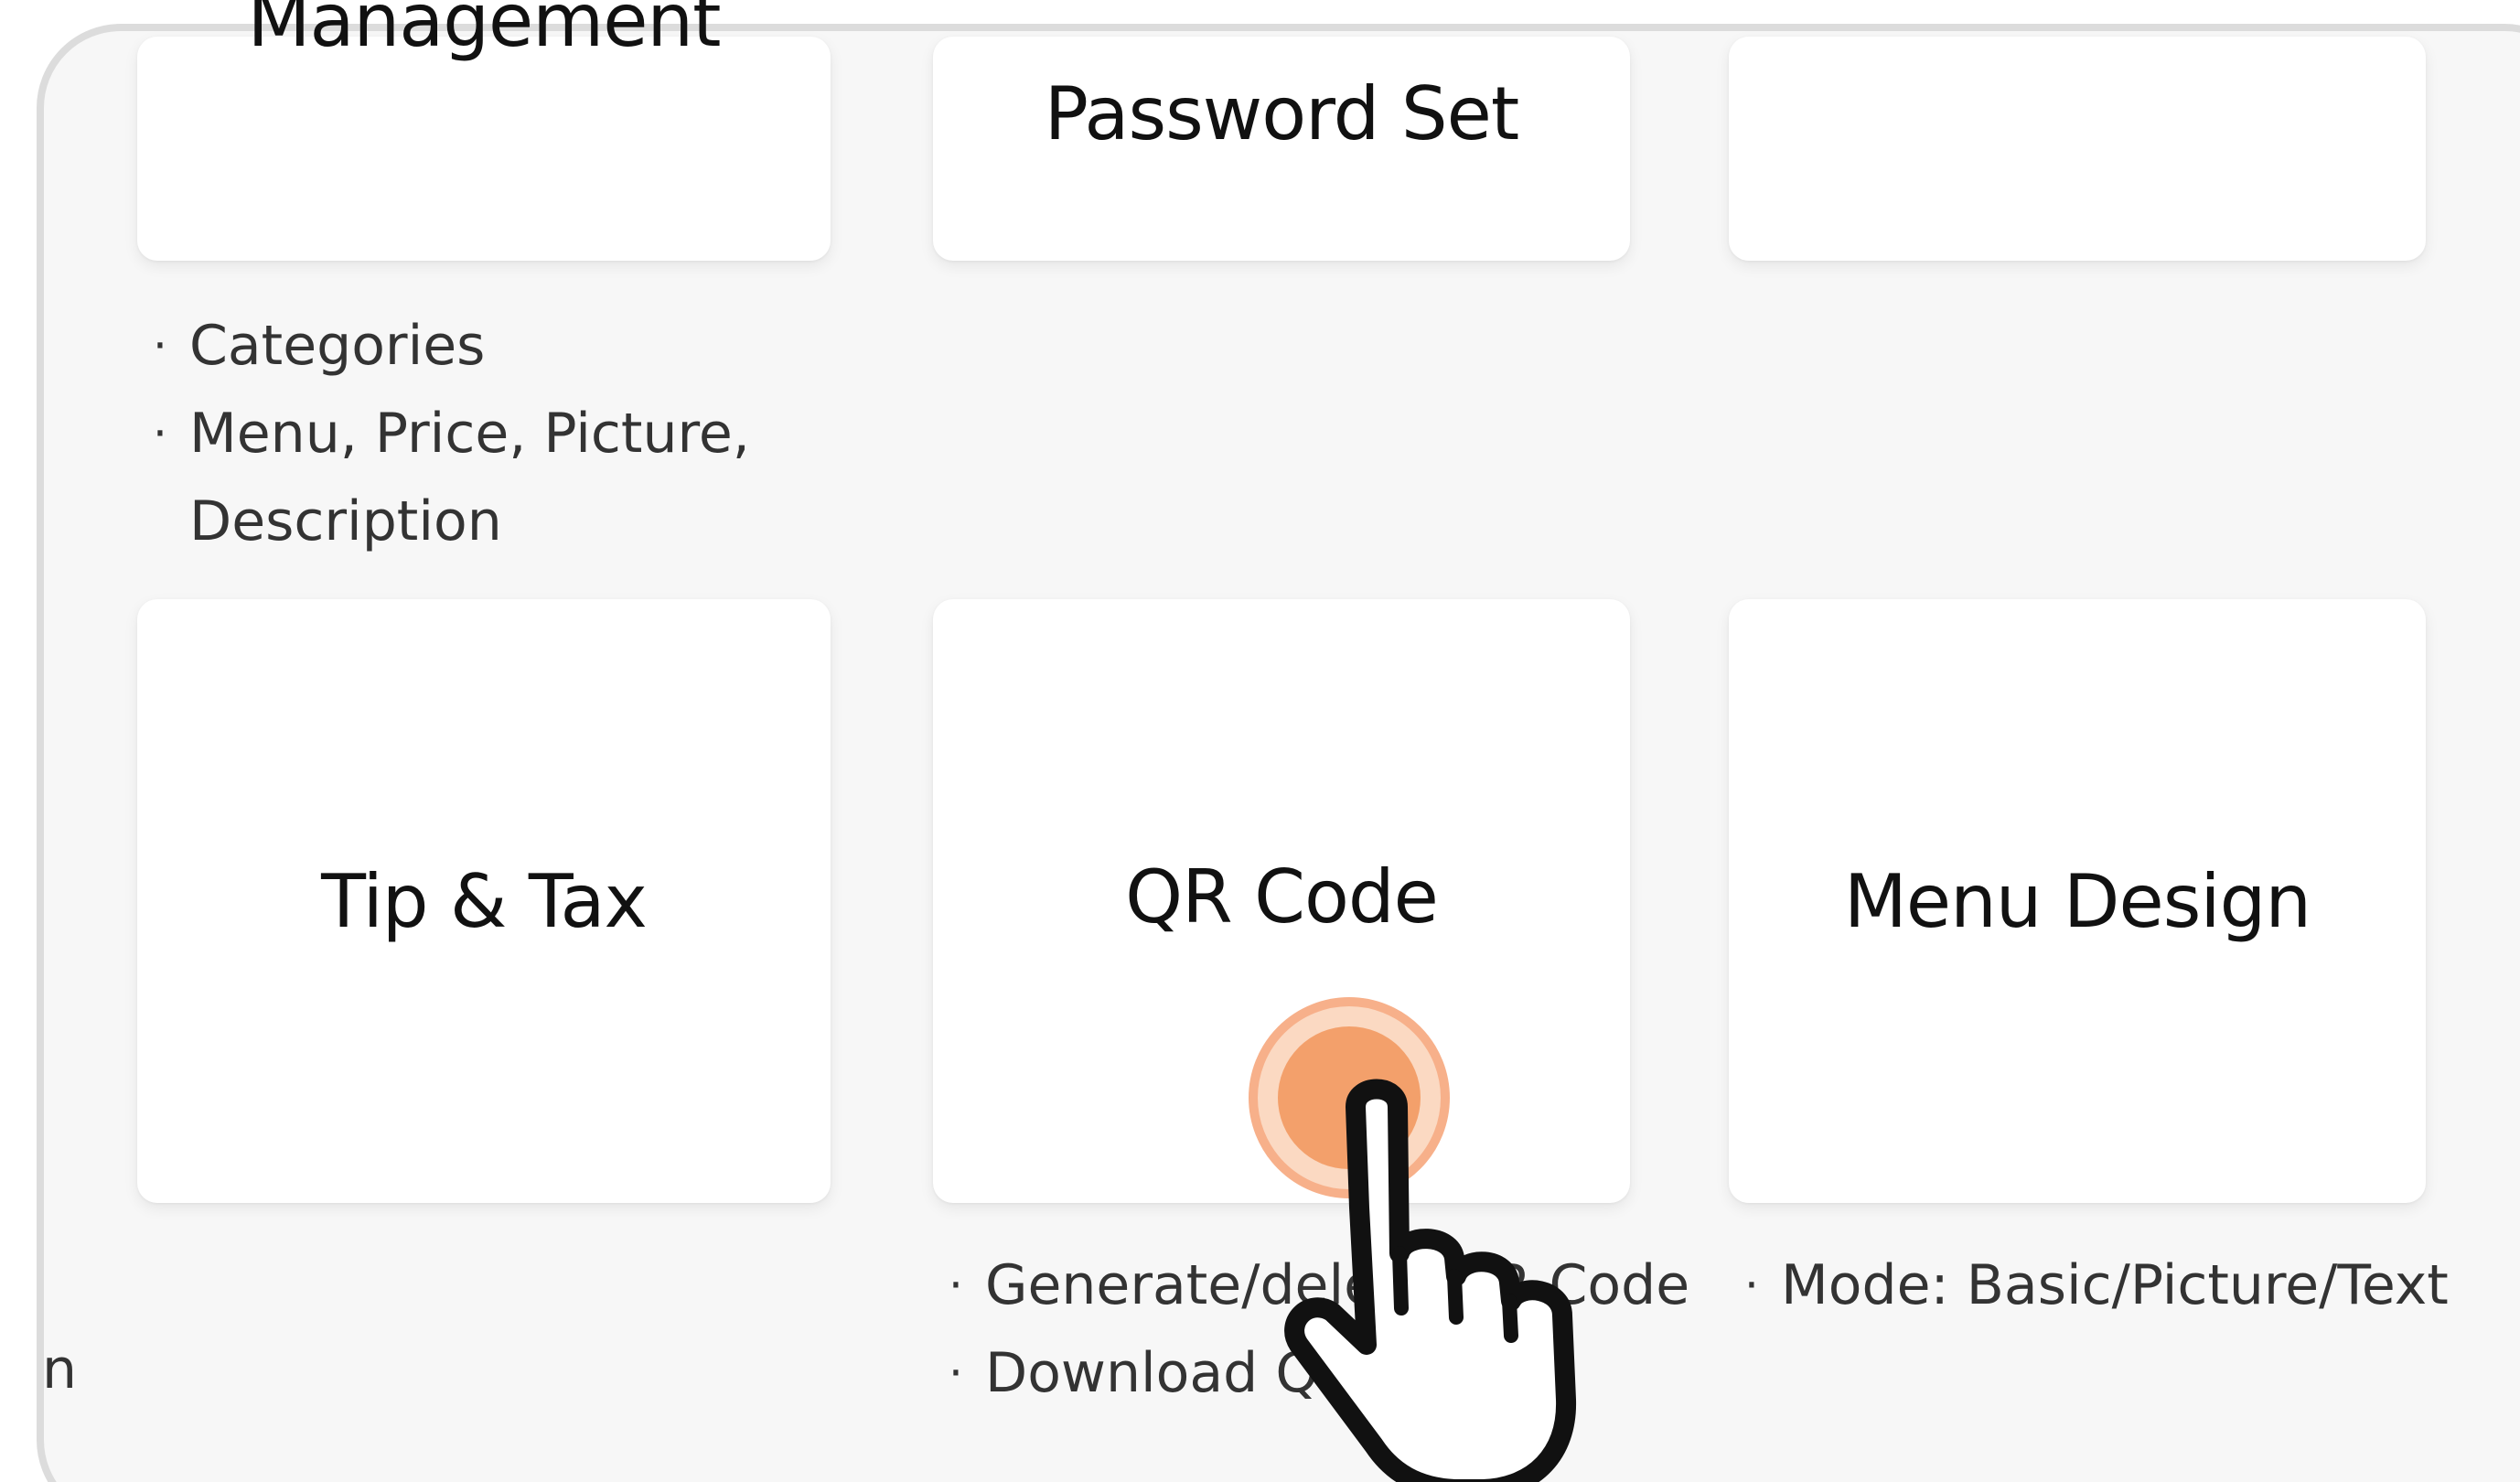  Describe the element at coordinates (484, 130) in the screenshot. I see `menu-management-card: Management` at that location.